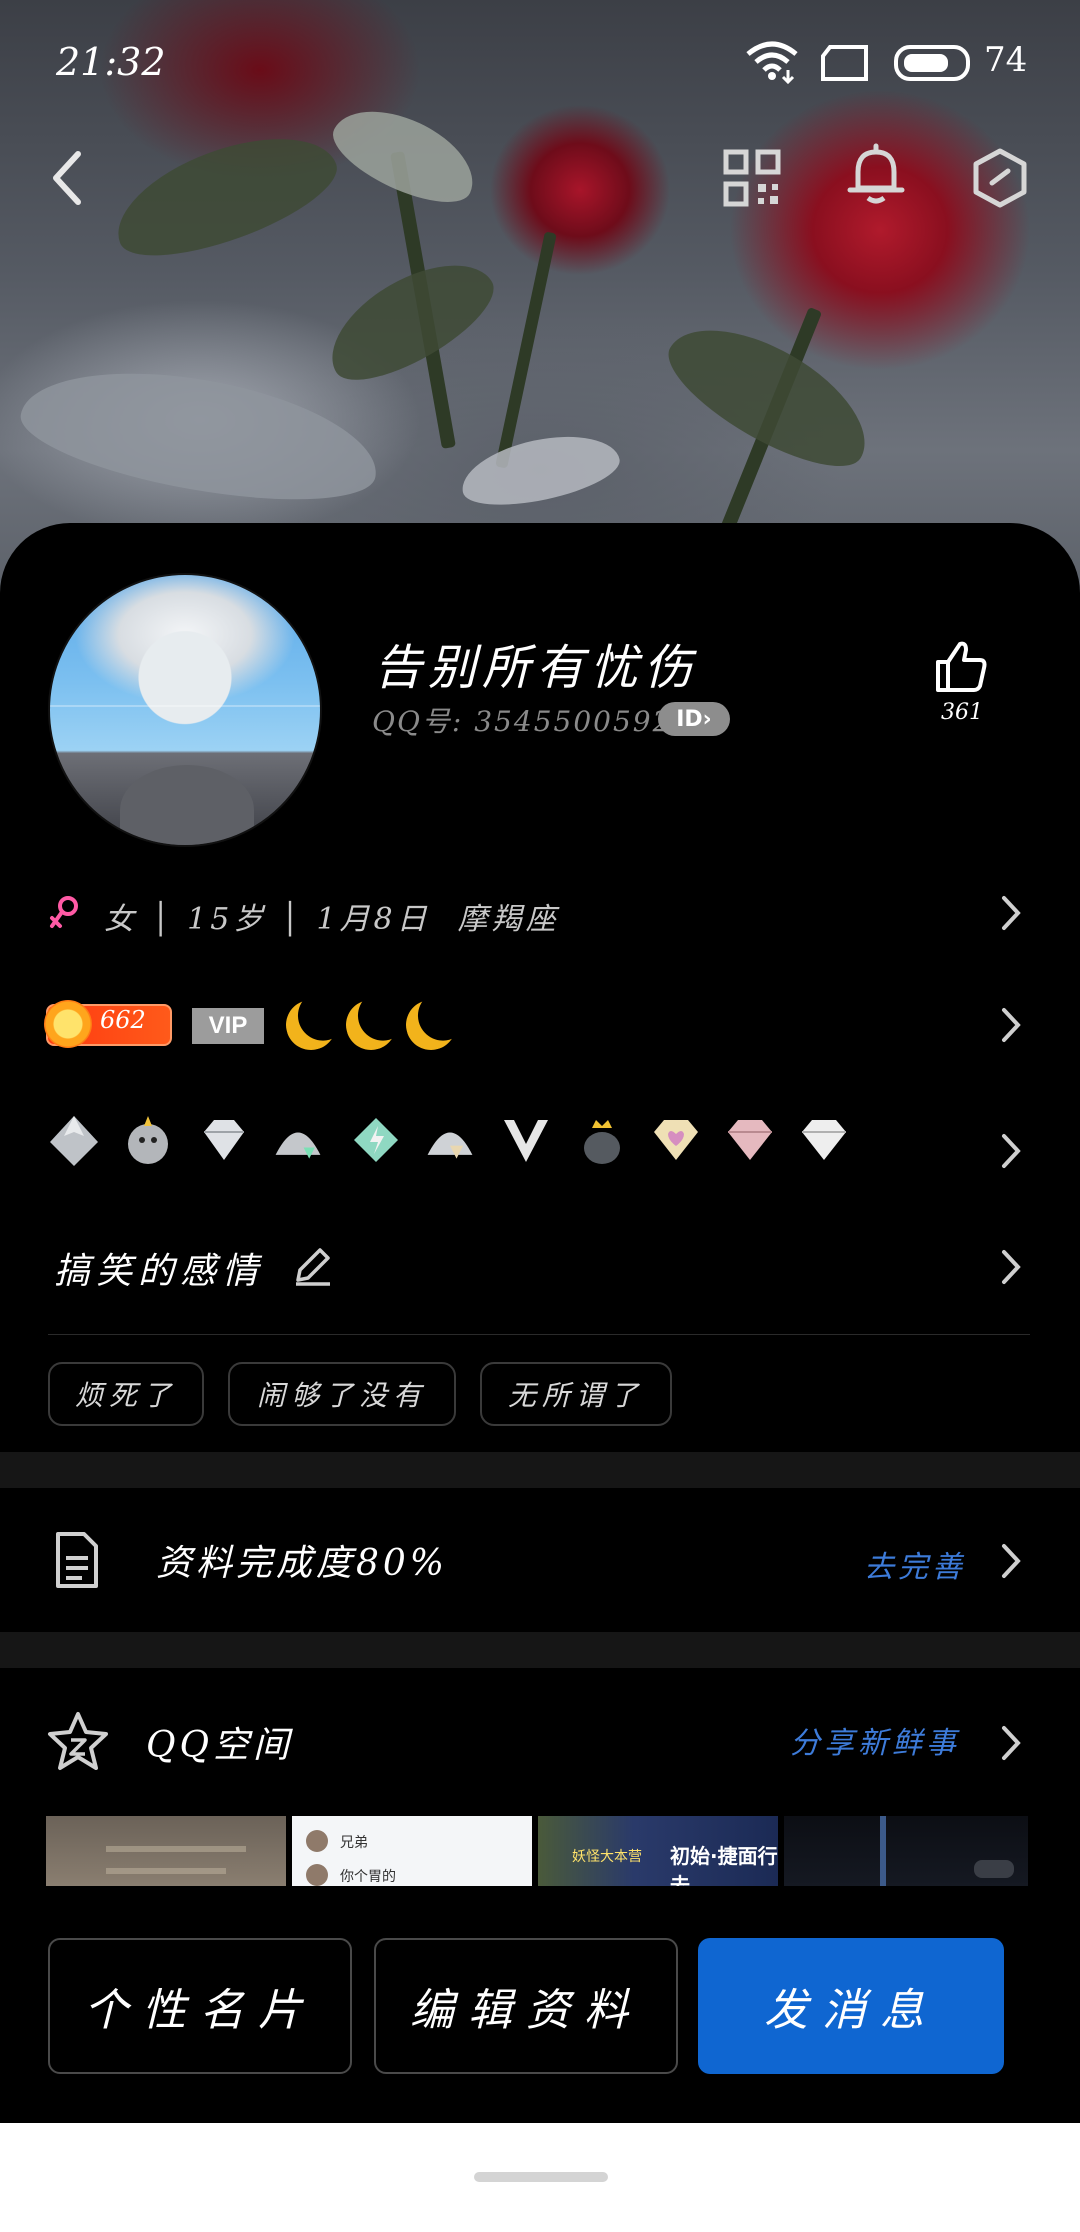 The width and height of the screenshot is (1080, 2232). I want to click on back-icon, so click(67, 178).